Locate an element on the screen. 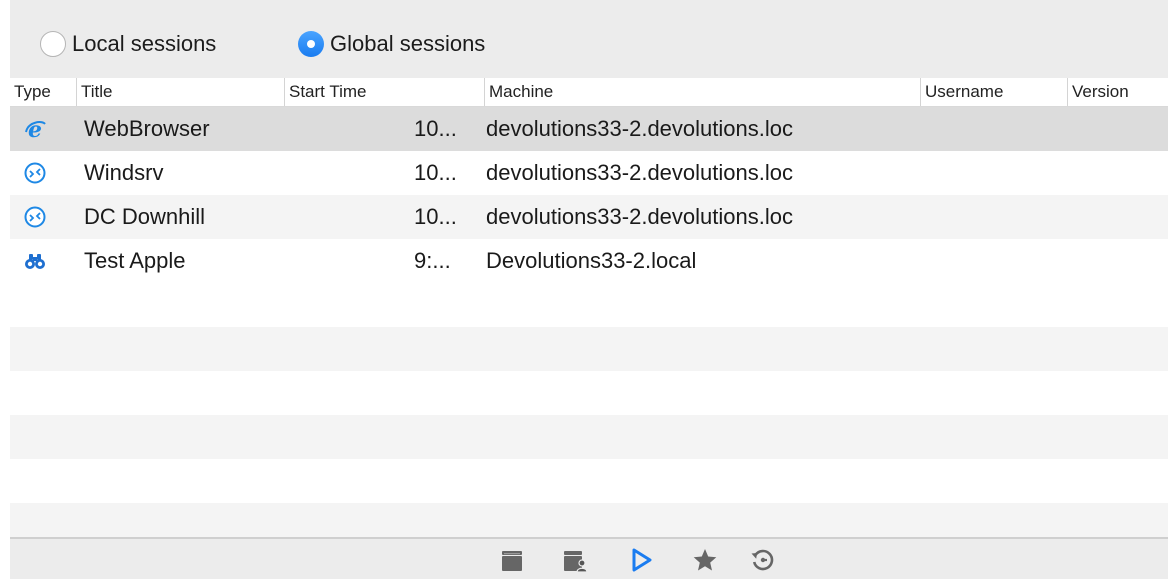 This screenshot has height=579, width=1168. column-header-version: Version is located at coordinates (1117, 92).